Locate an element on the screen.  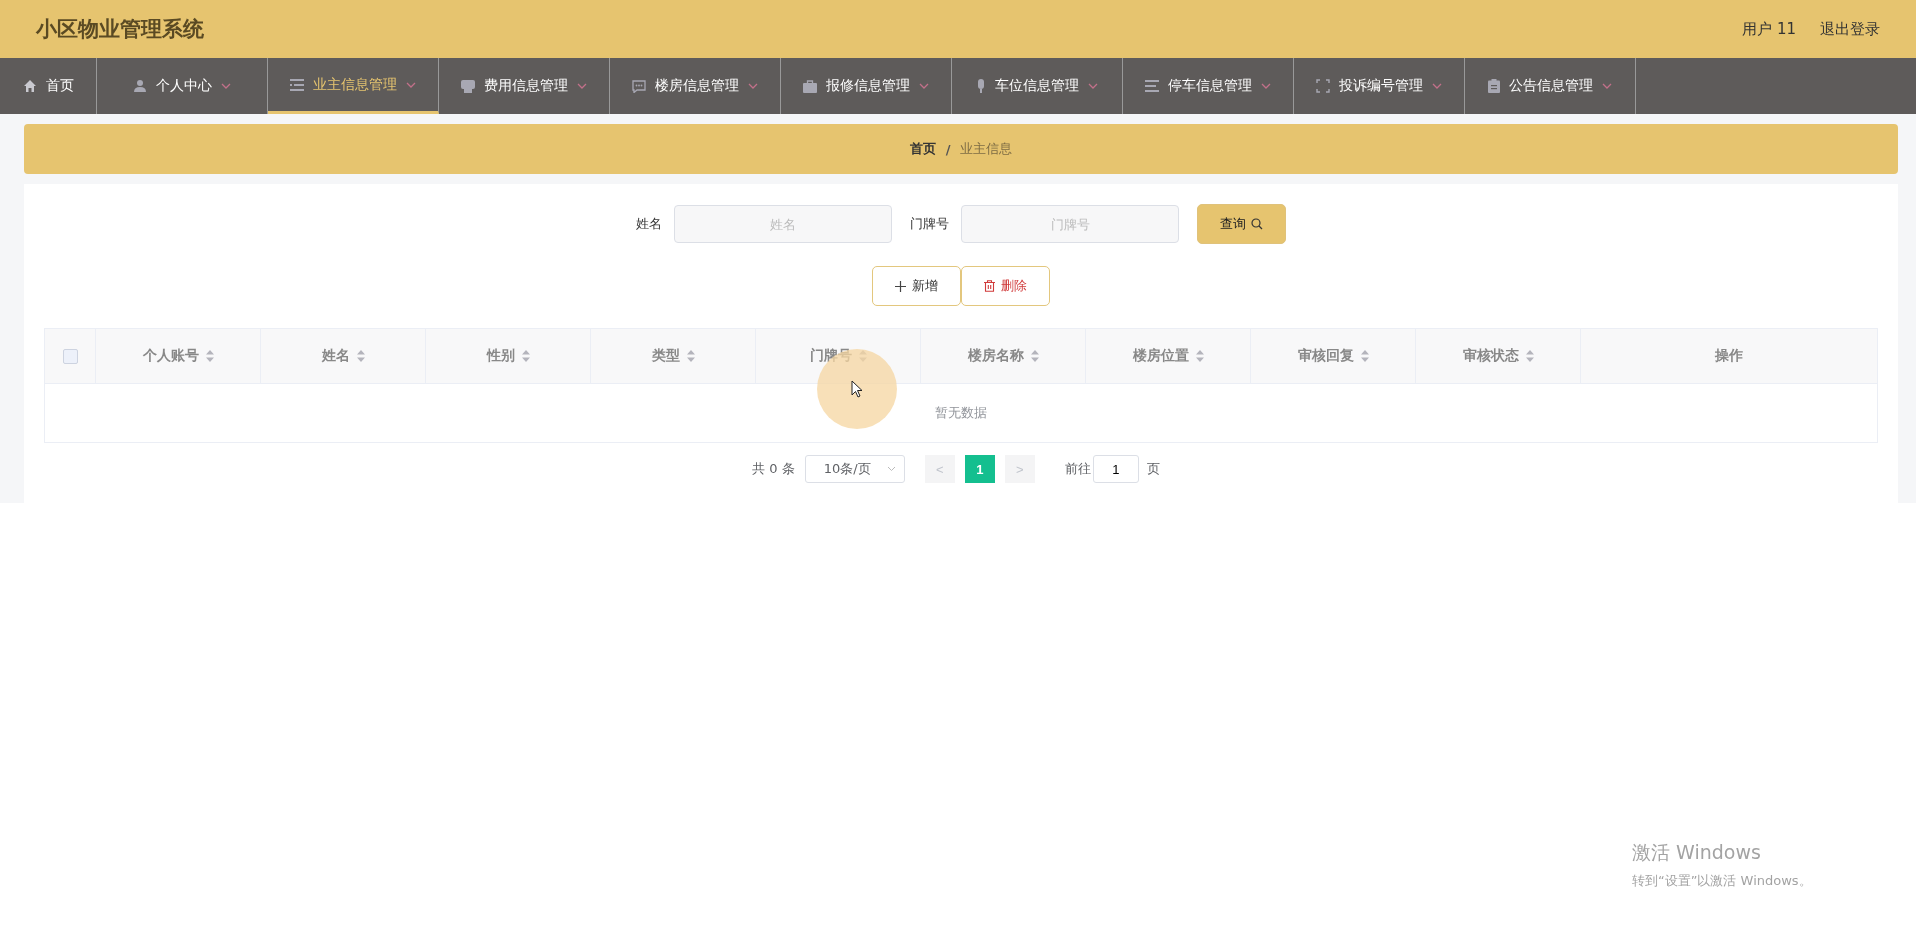
column-header: 类型 is located at coordinates (665, 356).